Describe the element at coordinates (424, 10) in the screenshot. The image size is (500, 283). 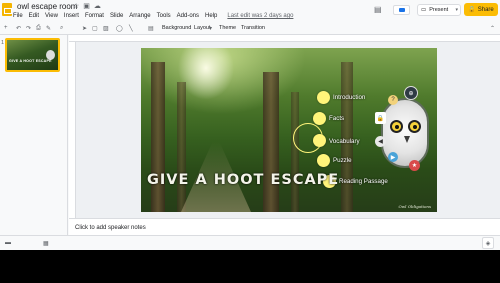
I see `present-icon: ▭` at that location.